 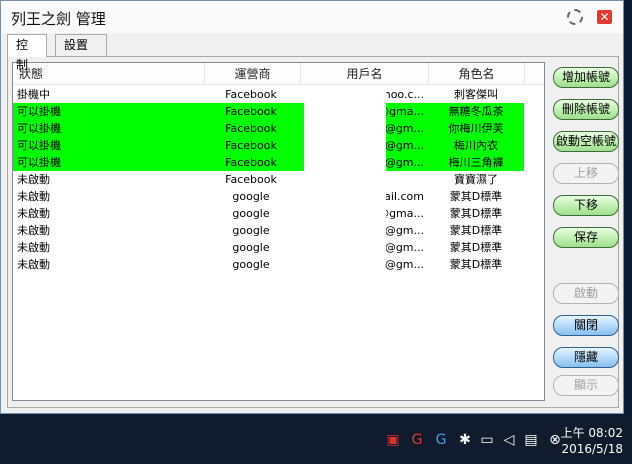 What do you see at coordinates (586, 173) in the screenshot?
I see `move-up-button: 上移` at bounding box center [586, 173].